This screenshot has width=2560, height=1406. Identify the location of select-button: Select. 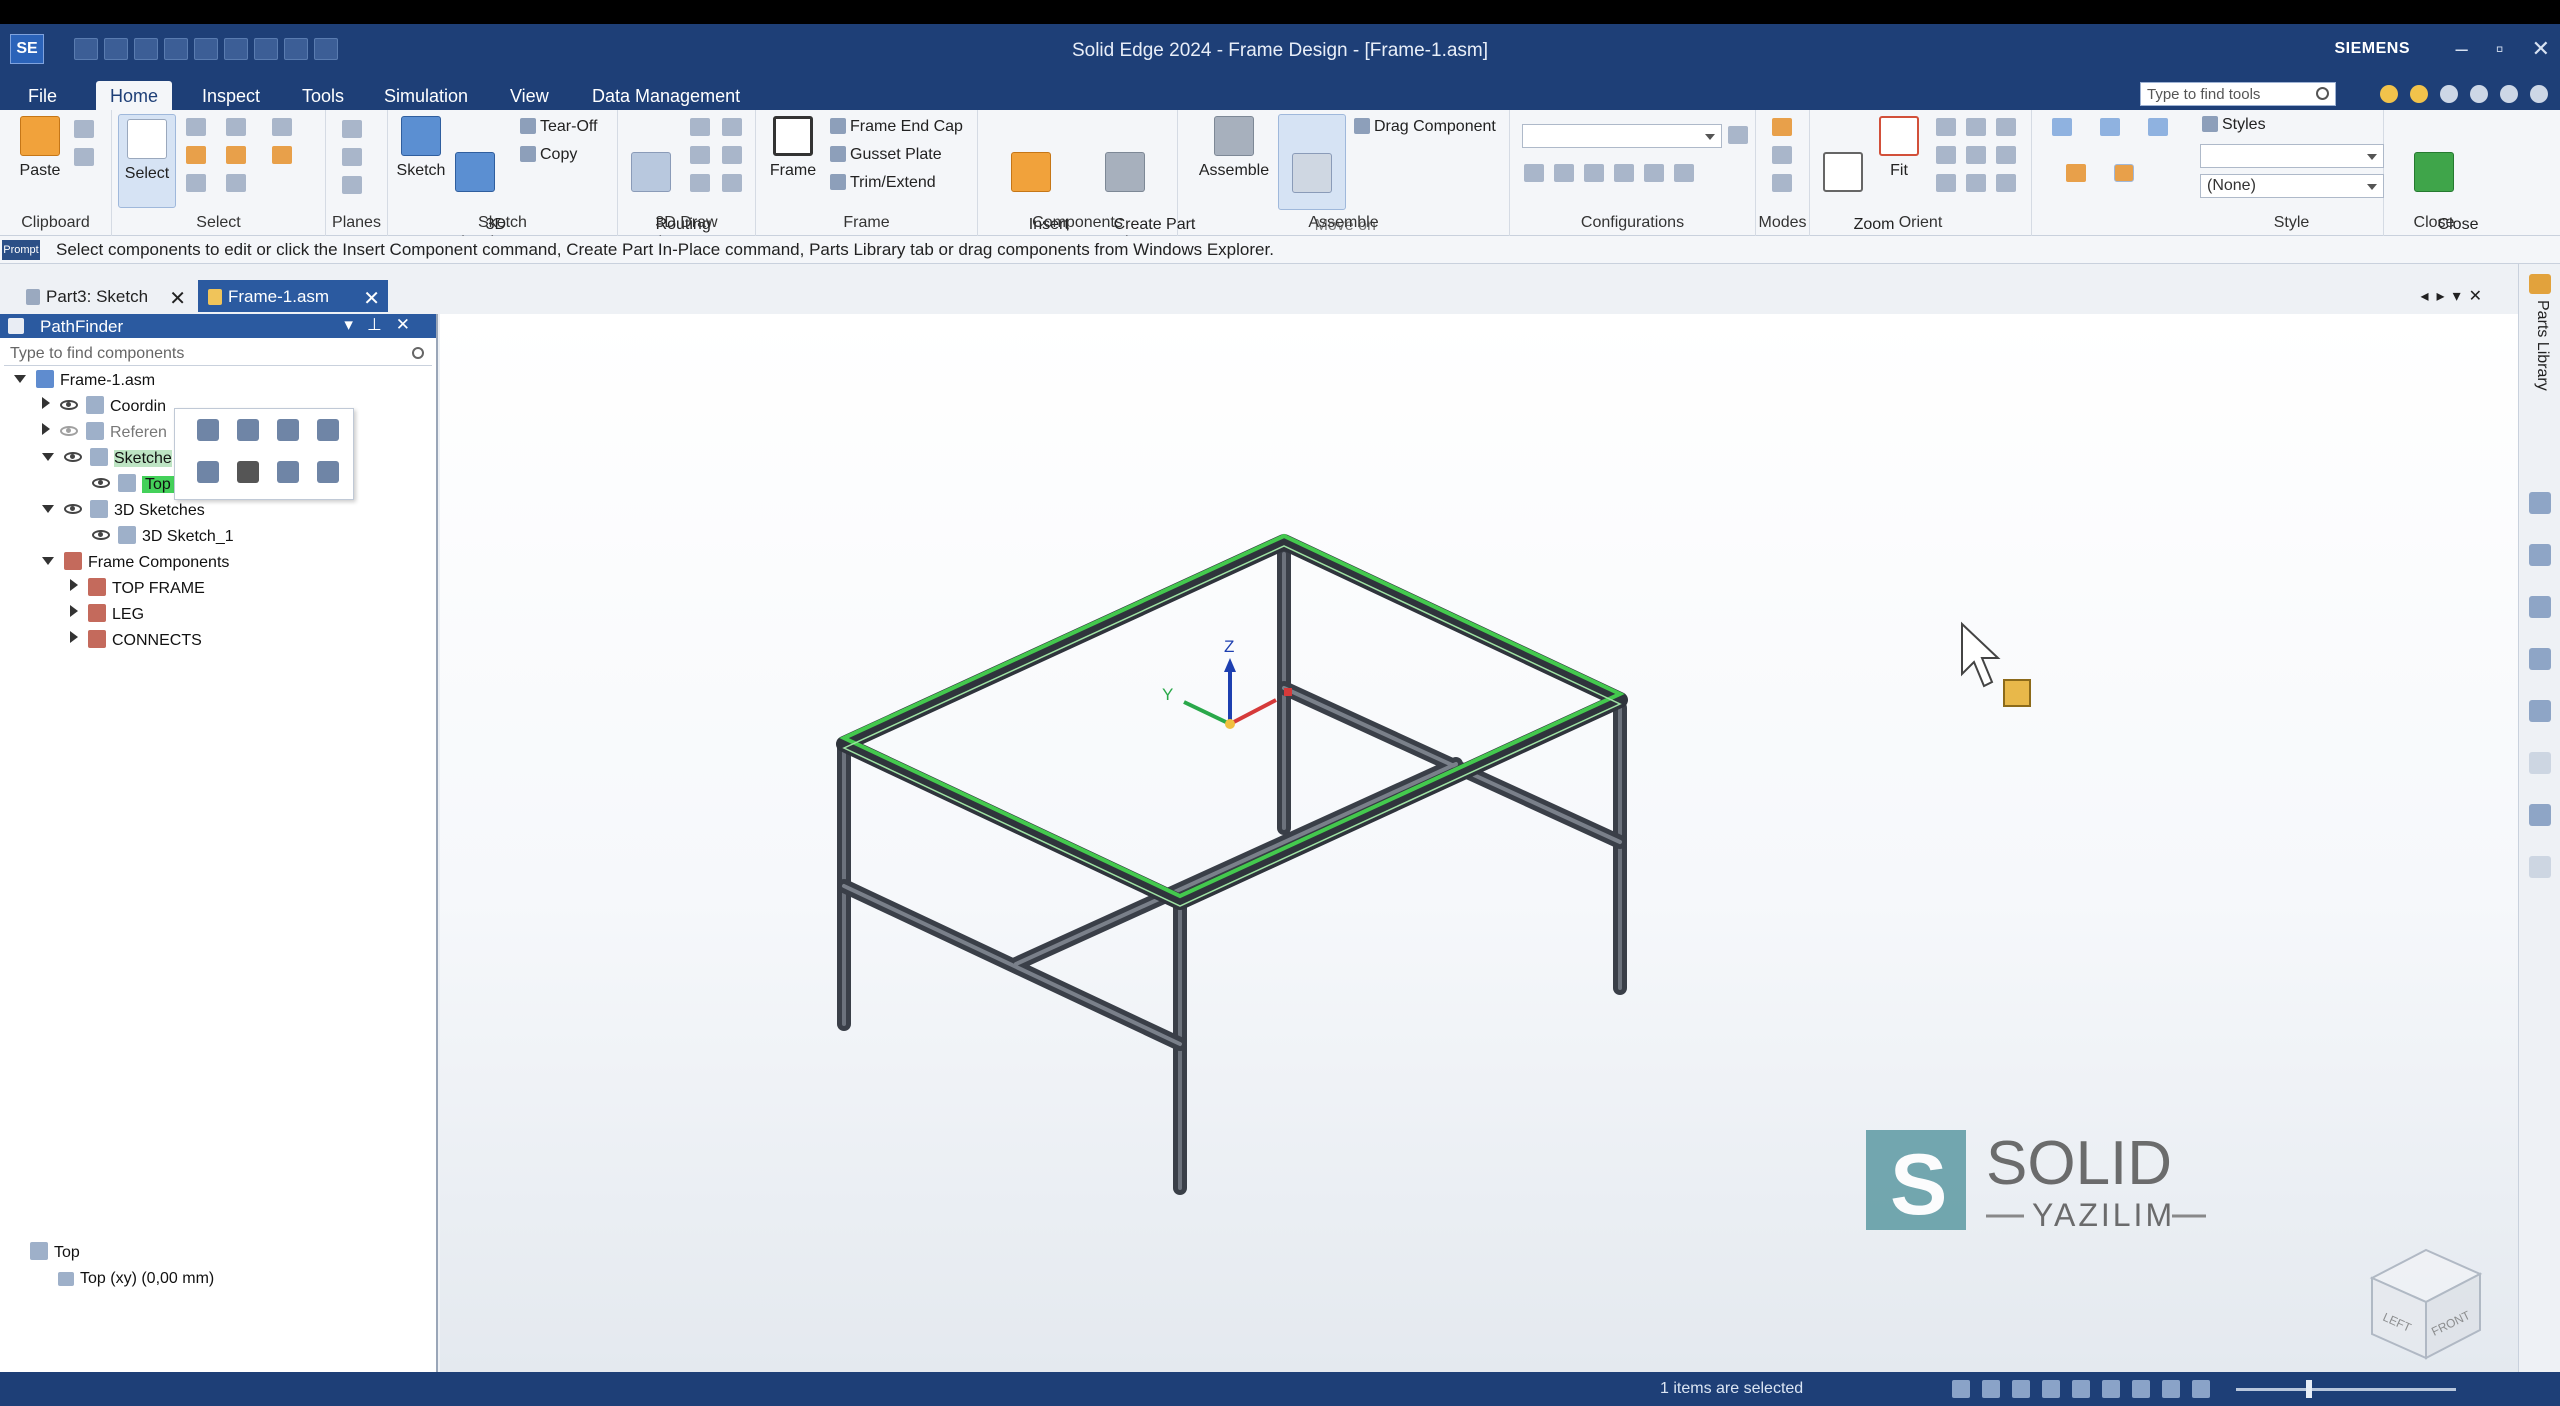
(147, 161).